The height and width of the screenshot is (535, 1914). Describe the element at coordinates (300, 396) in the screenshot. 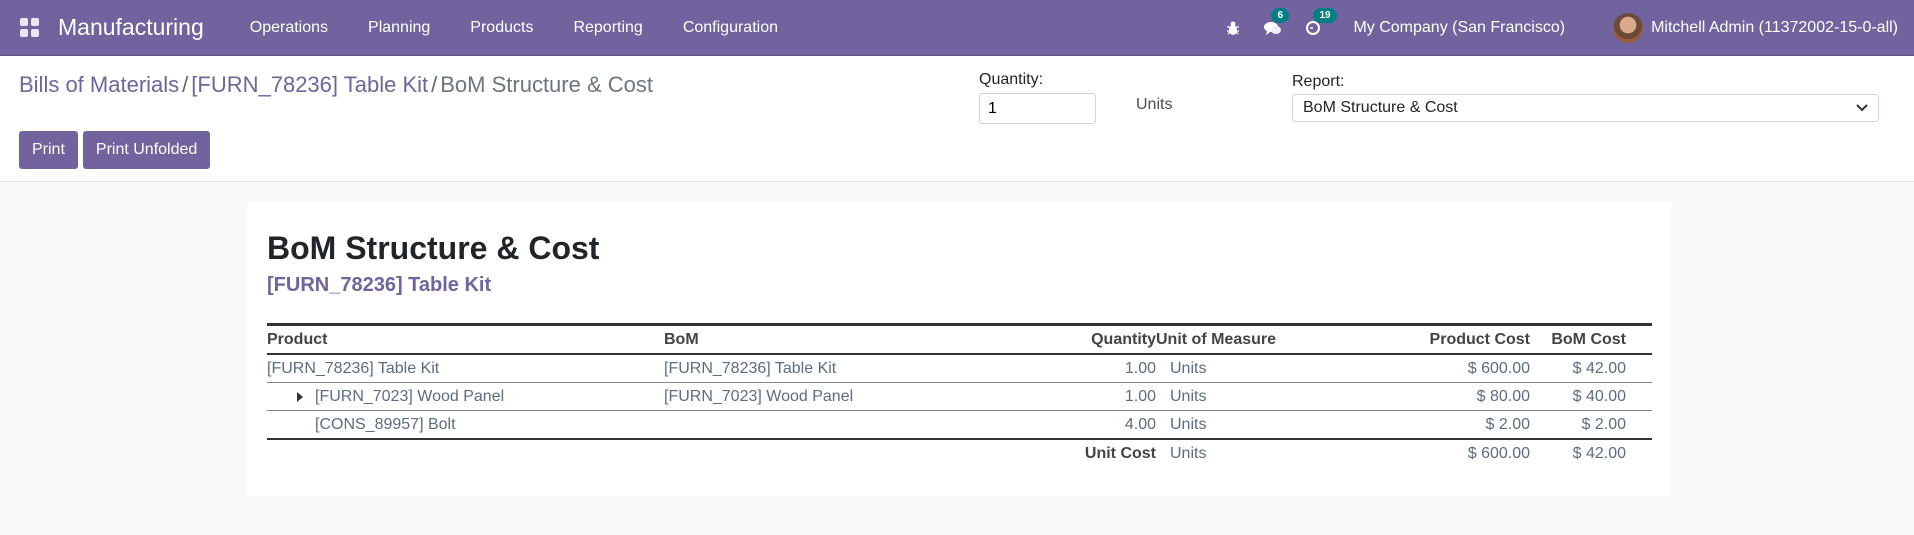

I see `expand-caret-icon` at that location.